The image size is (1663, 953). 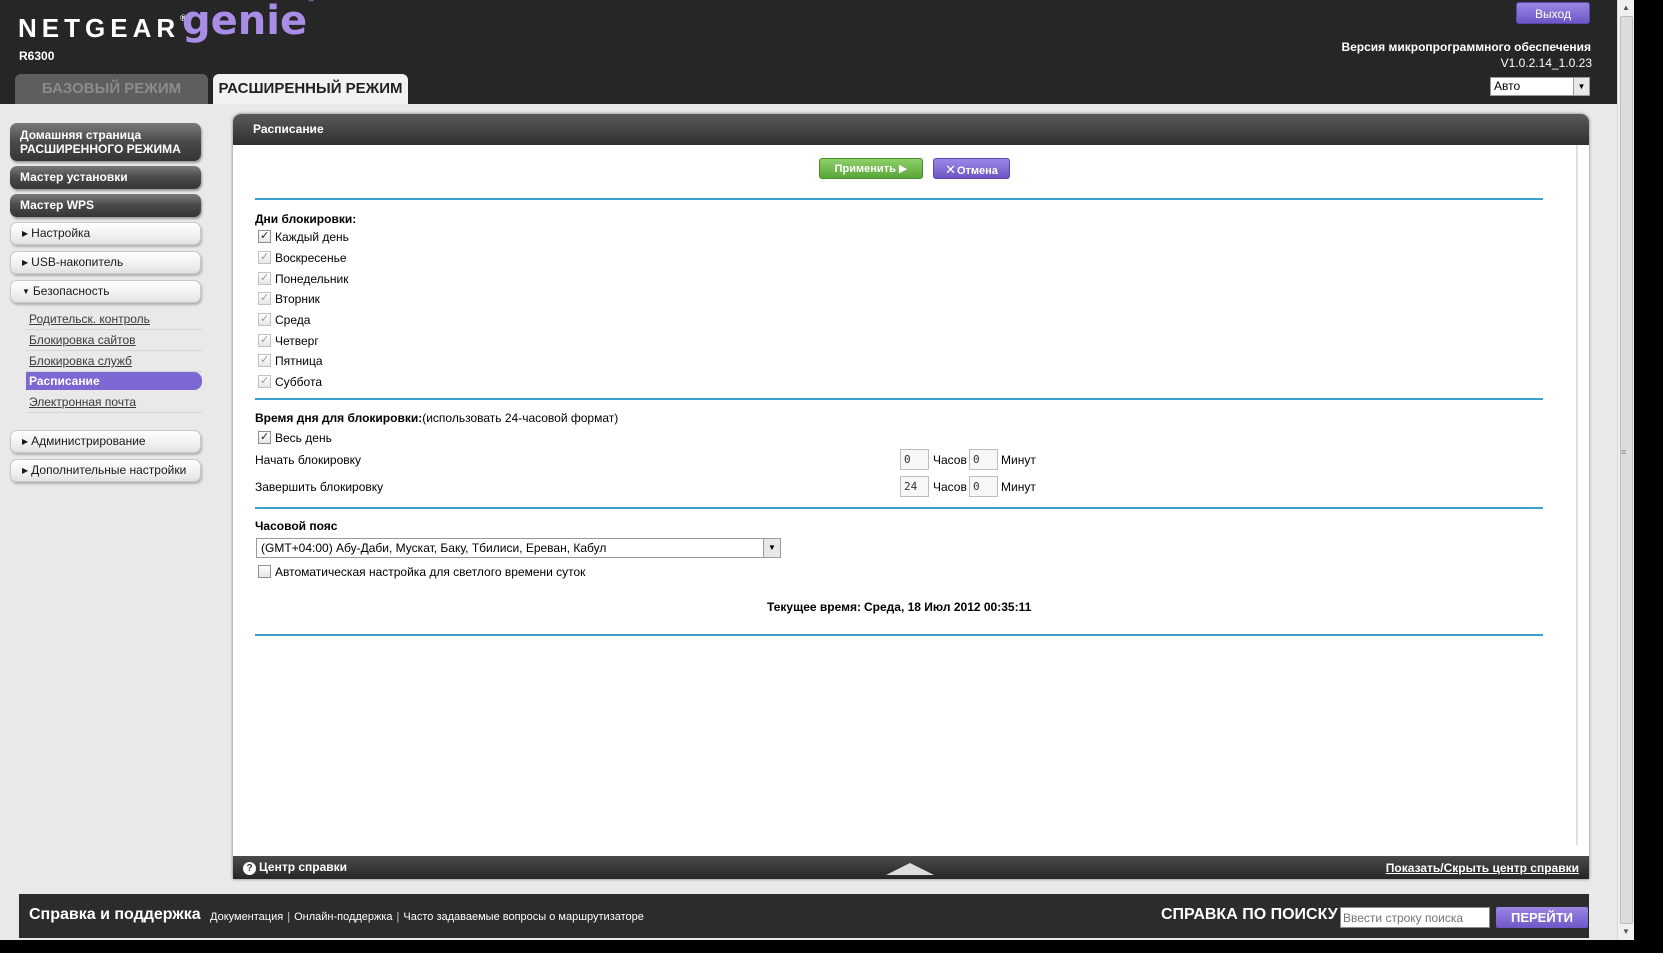 What do you see at coordinates (1626, 932) in the screenshot?
I see `scroll-down-icon: ▼` at bounding box center [1626, 932].